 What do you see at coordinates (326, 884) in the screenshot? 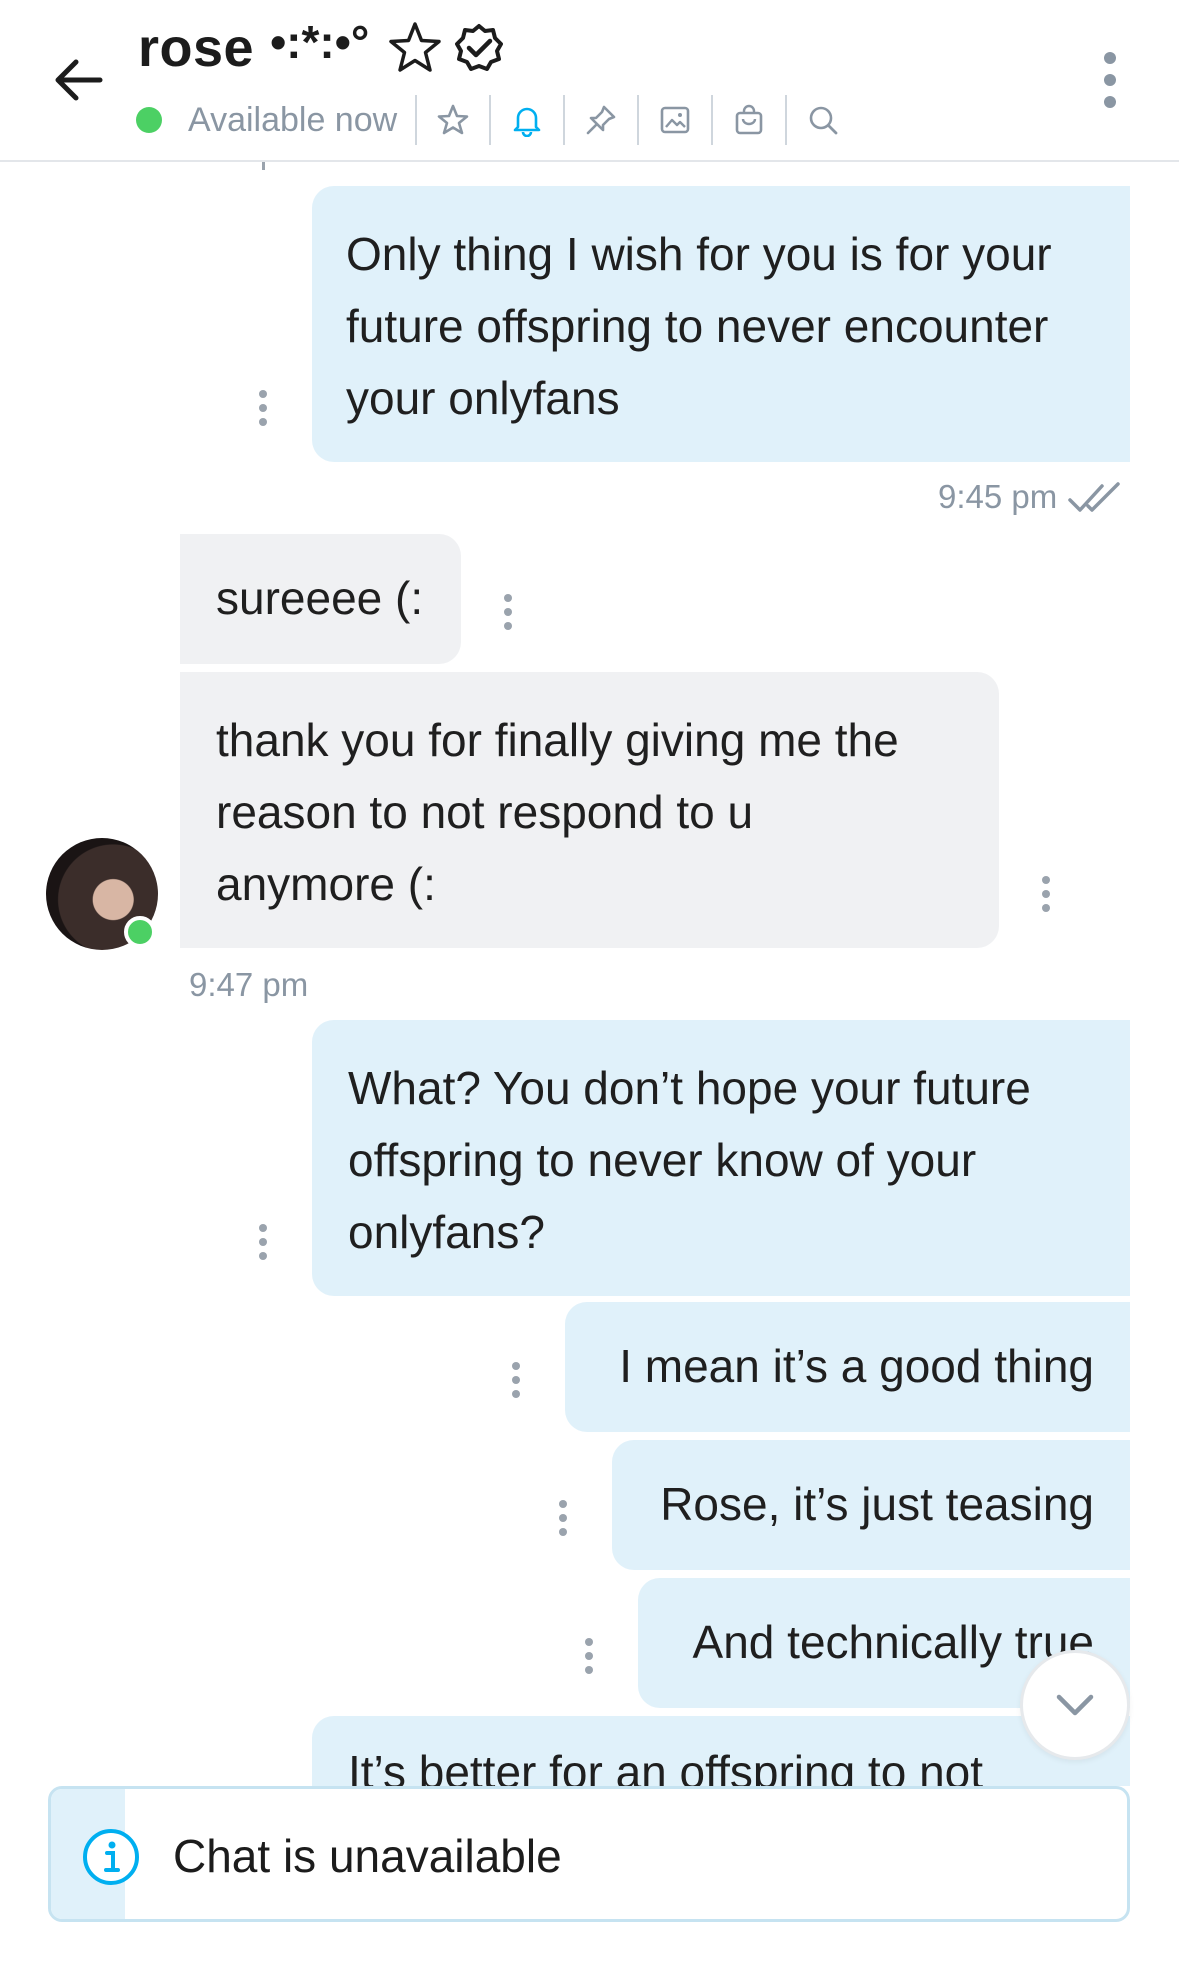
I see `message-line: anymore (:` at bounding box center [326, 884].